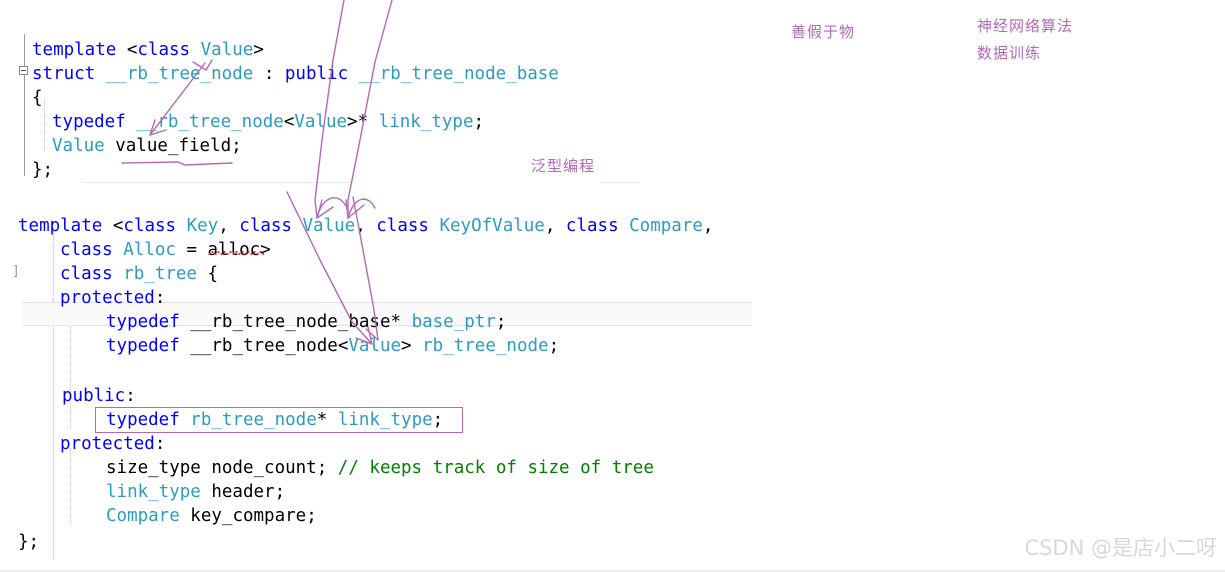 This screenshot has height=572, width=1225. I want to click on code-token: Key, so click(202, 226).